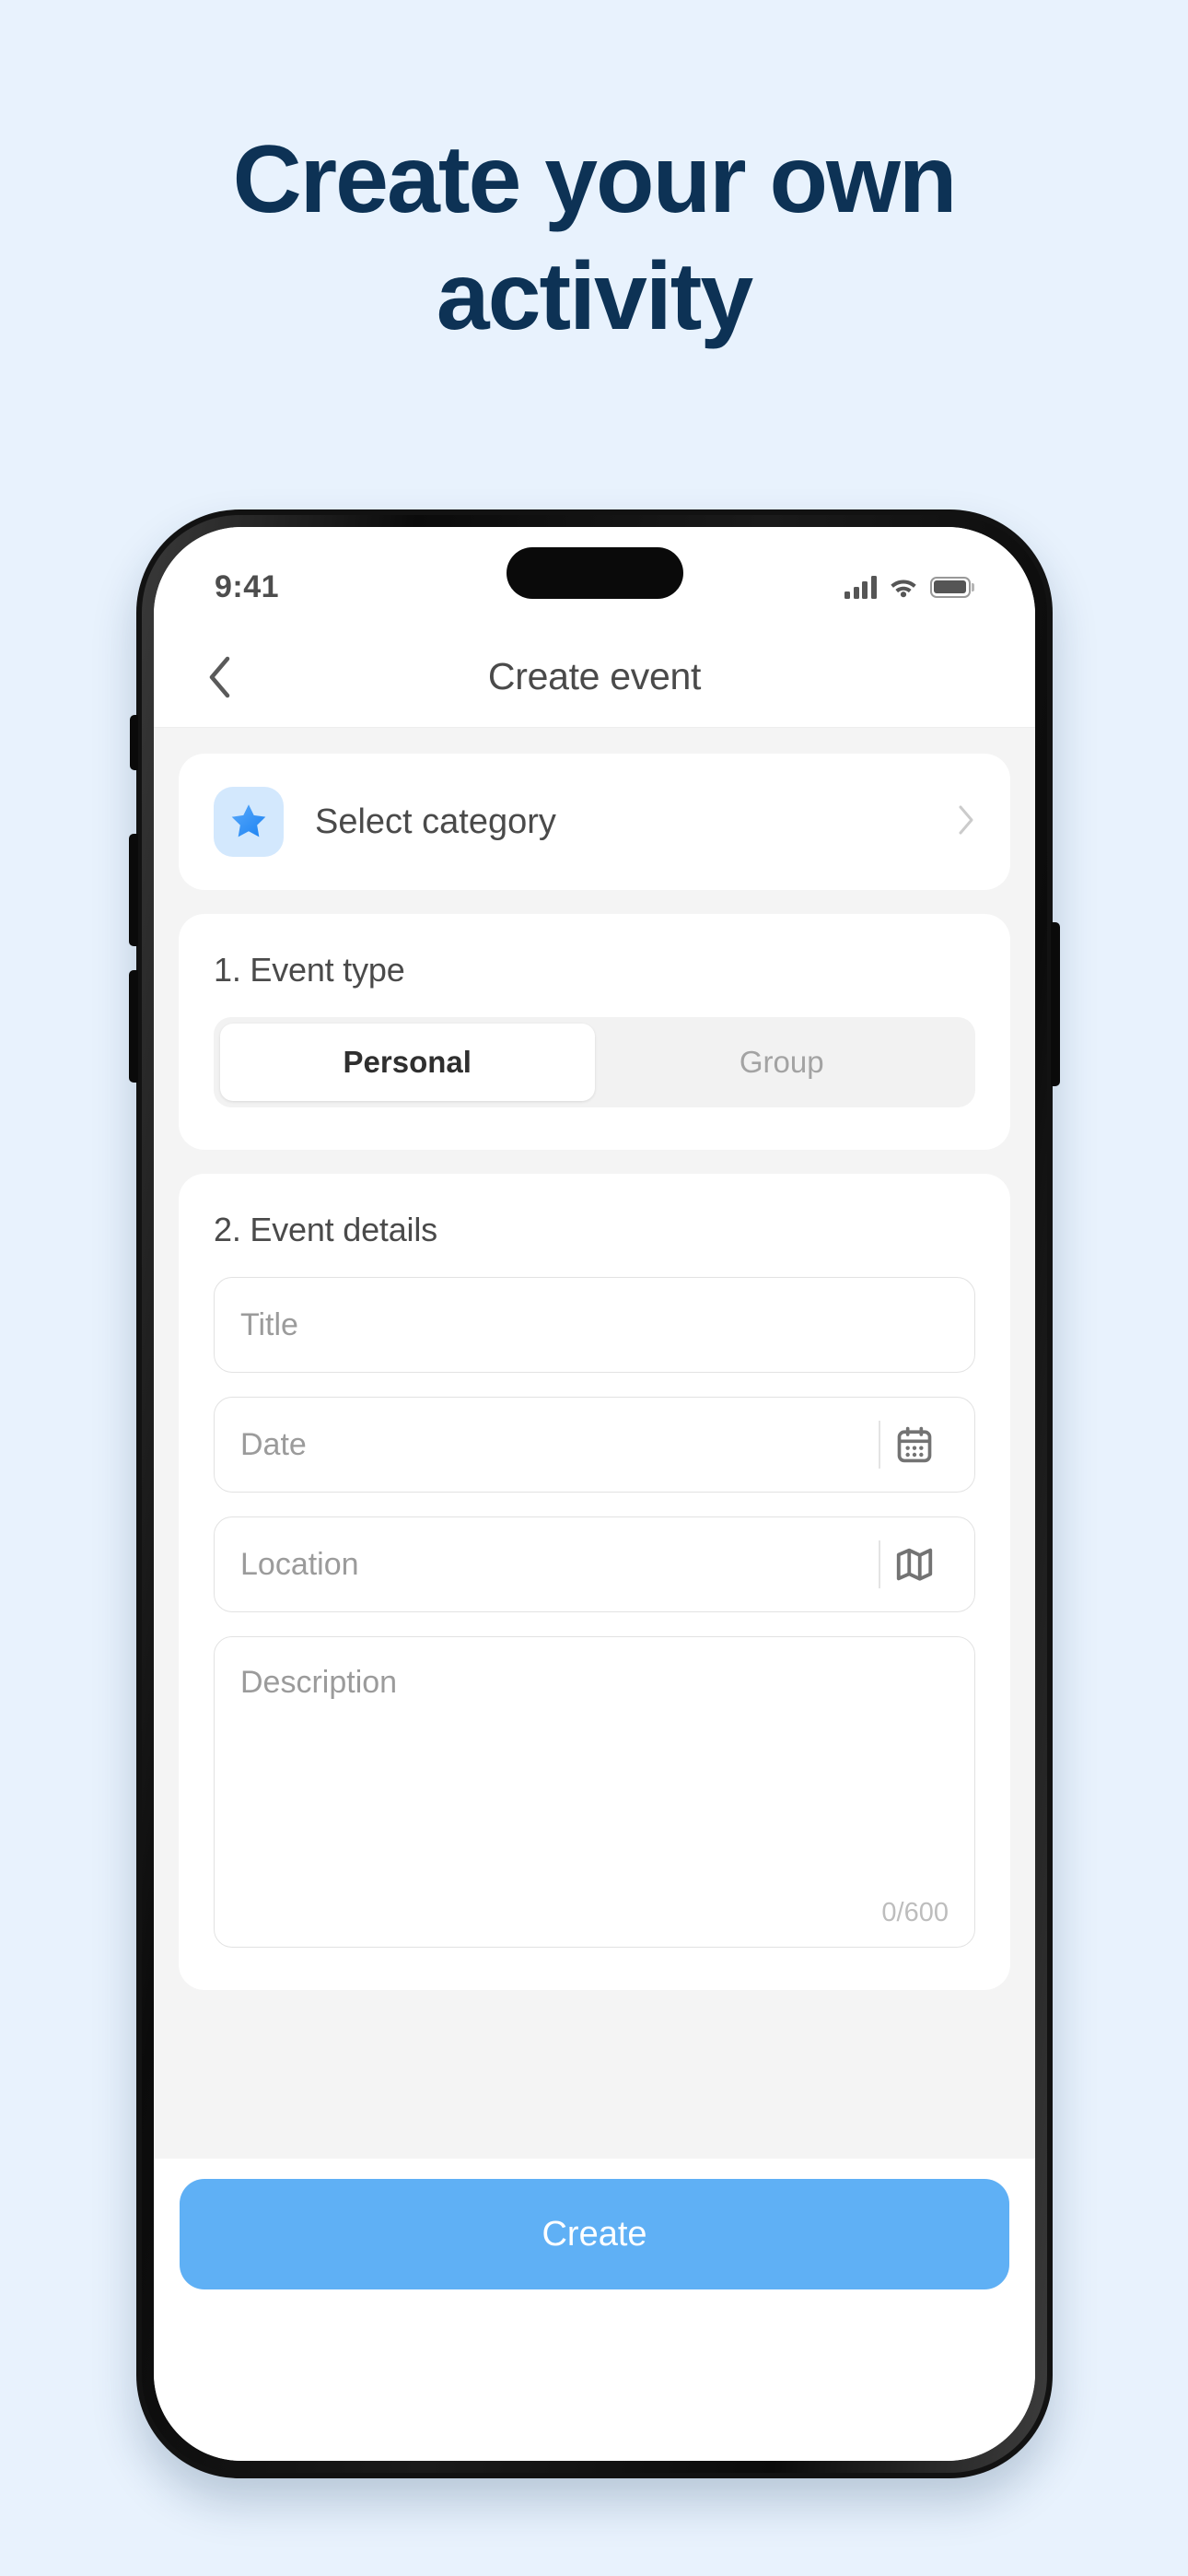  I want to click on segment-group: Group, so click(782, 1062).